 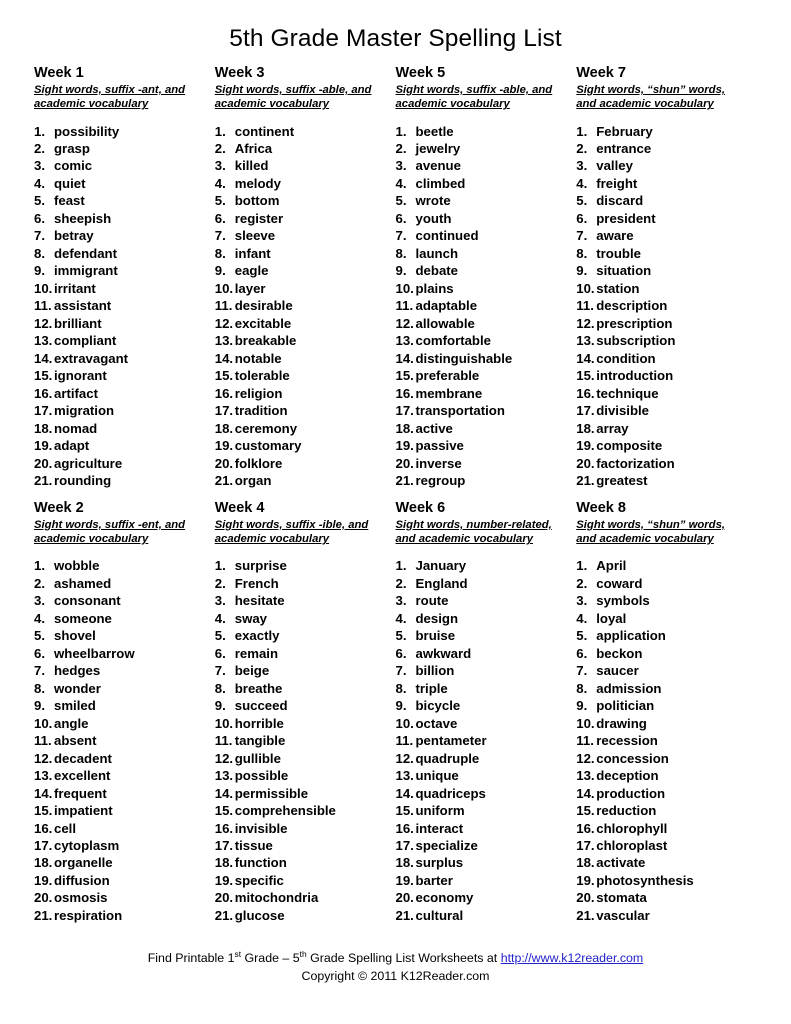 What do you see at coordinates (483, 670) in the screenshot?
I see `word-list-item: 7. billion` at bounding box center [483, 670].